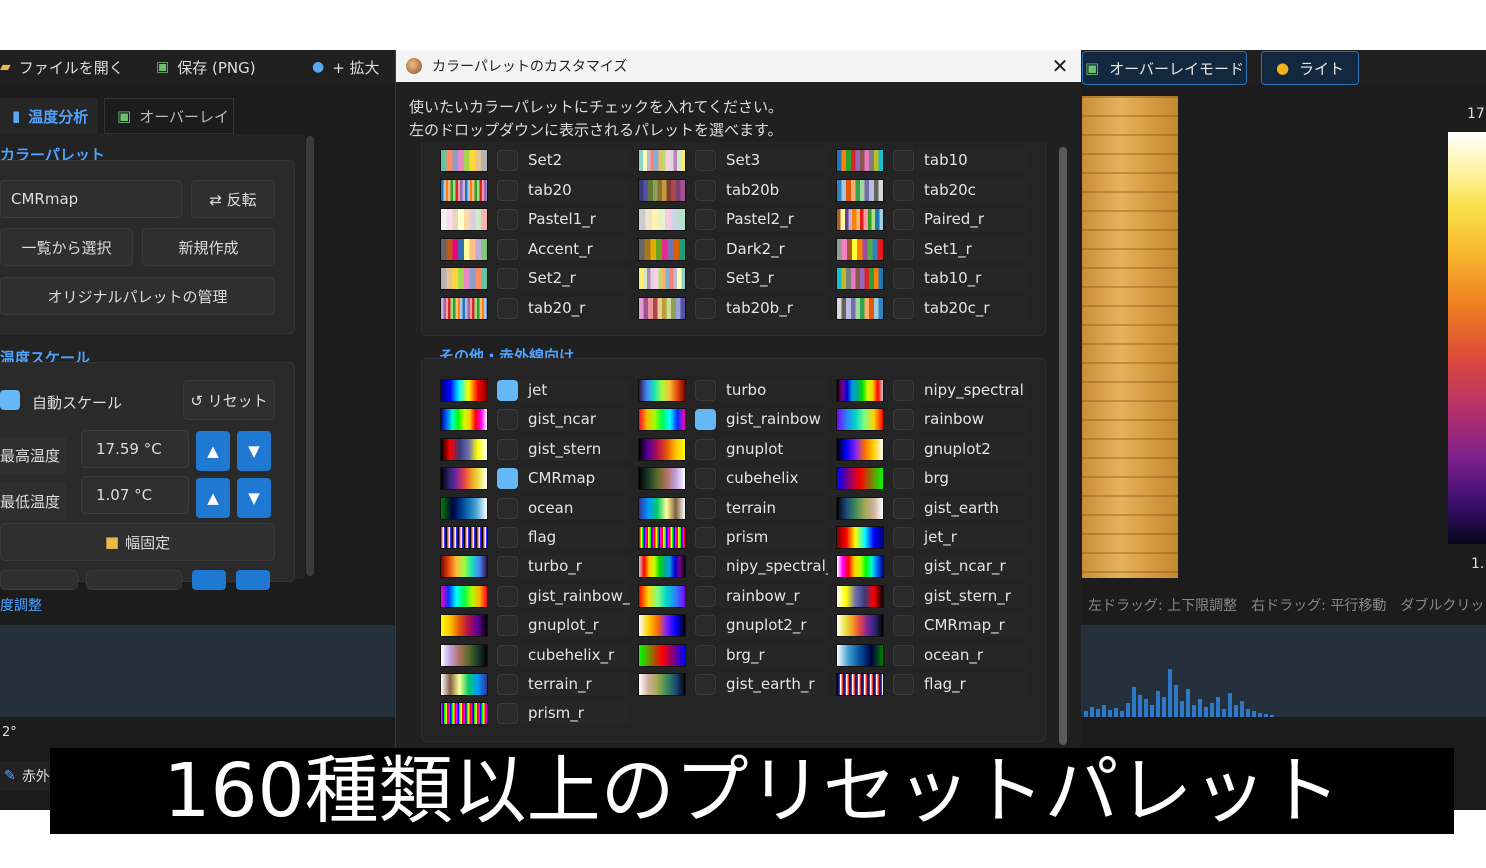 Image resolution: width=1486 pixels, height=868 pixels. What do you see at coordinates (134, 580) in the screenshot?
I see `partial-field` at bounding box center [134, 580].